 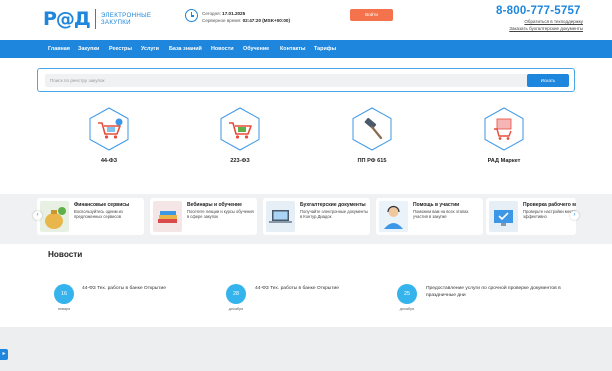 I want to click on server-time-label: Серверное время:, so click(x=222, y=20).